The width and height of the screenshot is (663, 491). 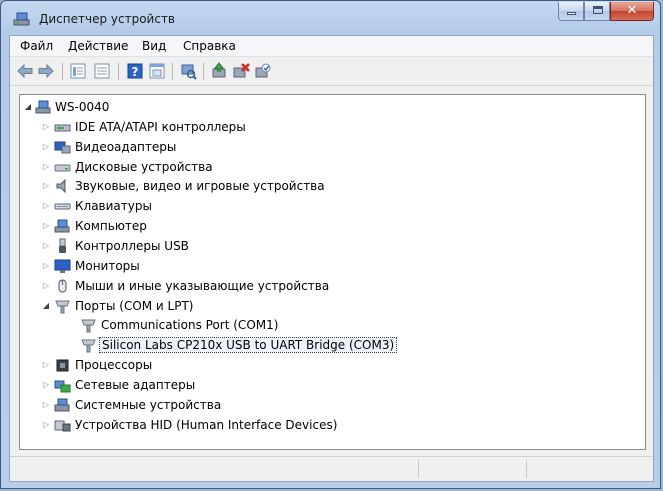 What do you see at coordinates (62, 128) in the screenshot?
I see `ide-controller-icon` at bounding box center [62, 128].